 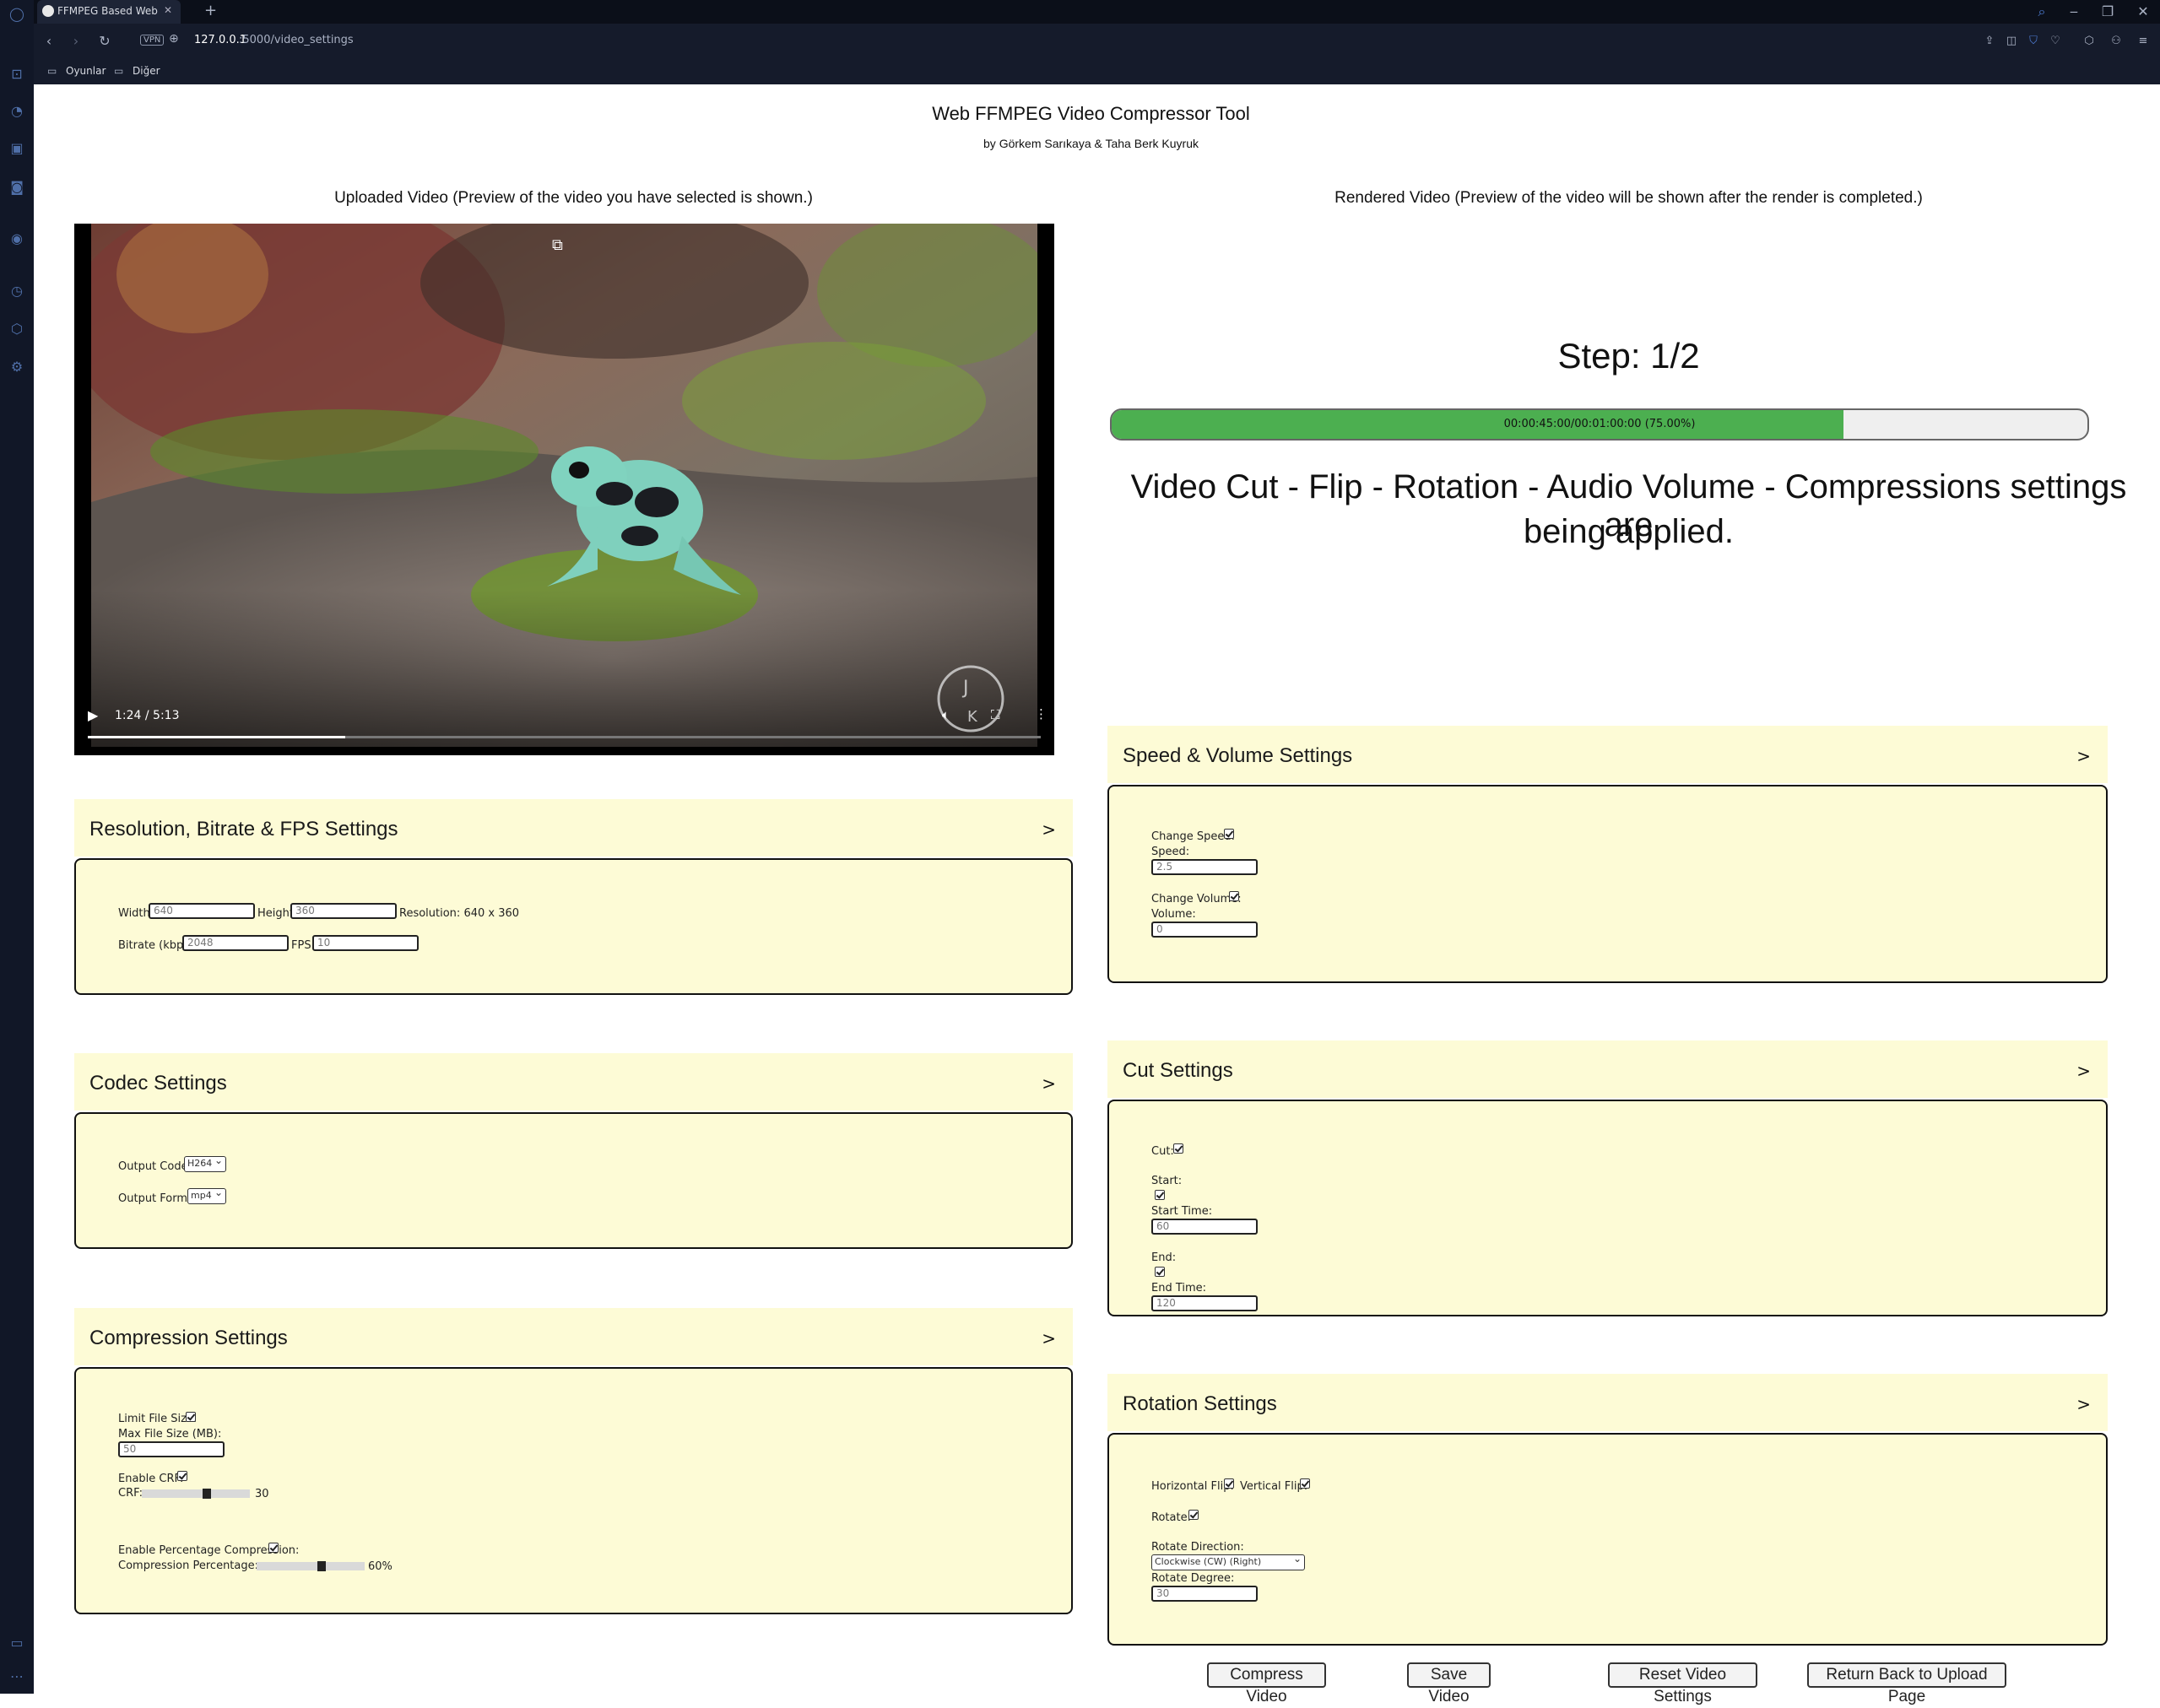 What do you see at coordinates (273, 1548) in the screenshot?
I see `enable-percentage-checkbox` at bounding box center [273, 1548].